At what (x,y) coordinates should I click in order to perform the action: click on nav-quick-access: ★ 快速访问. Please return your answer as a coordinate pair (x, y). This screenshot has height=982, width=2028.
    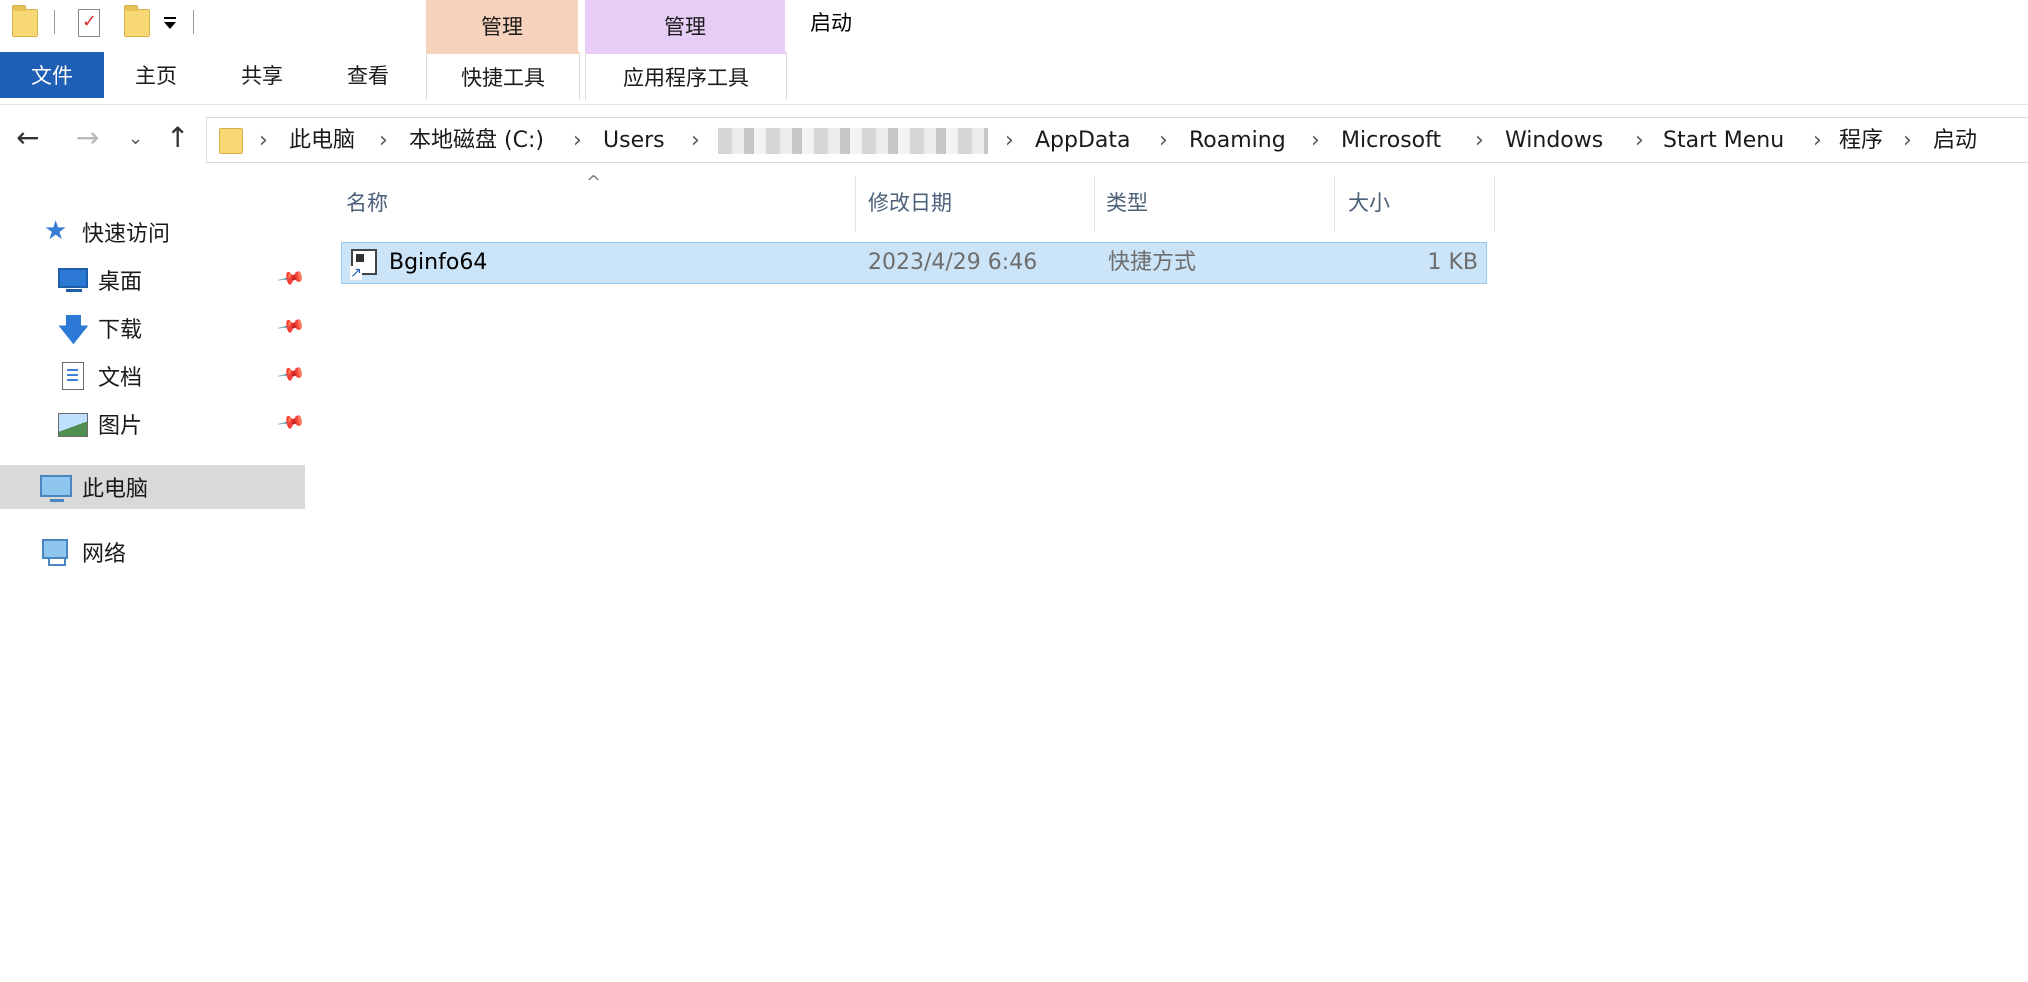
    Looking at the image, I should click on (152, 232).